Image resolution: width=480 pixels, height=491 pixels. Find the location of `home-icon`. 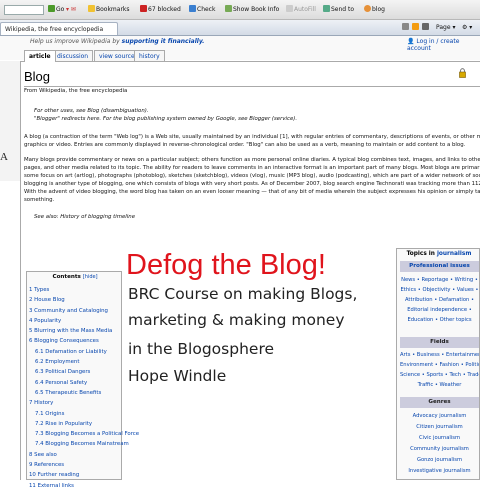

home-icon is located at coordinates (405, 26).